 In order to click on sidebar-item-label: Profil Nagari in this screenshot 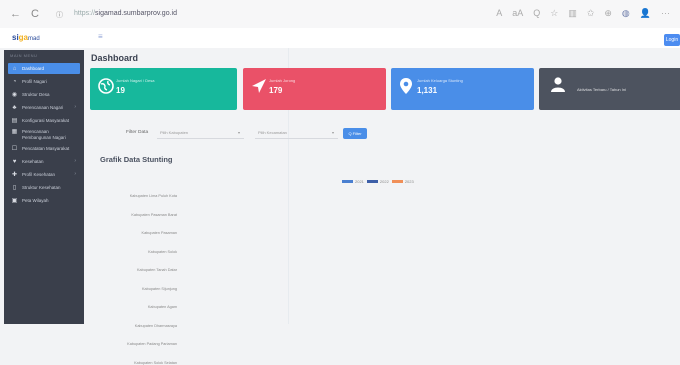, I will do `click(34, 81)`.